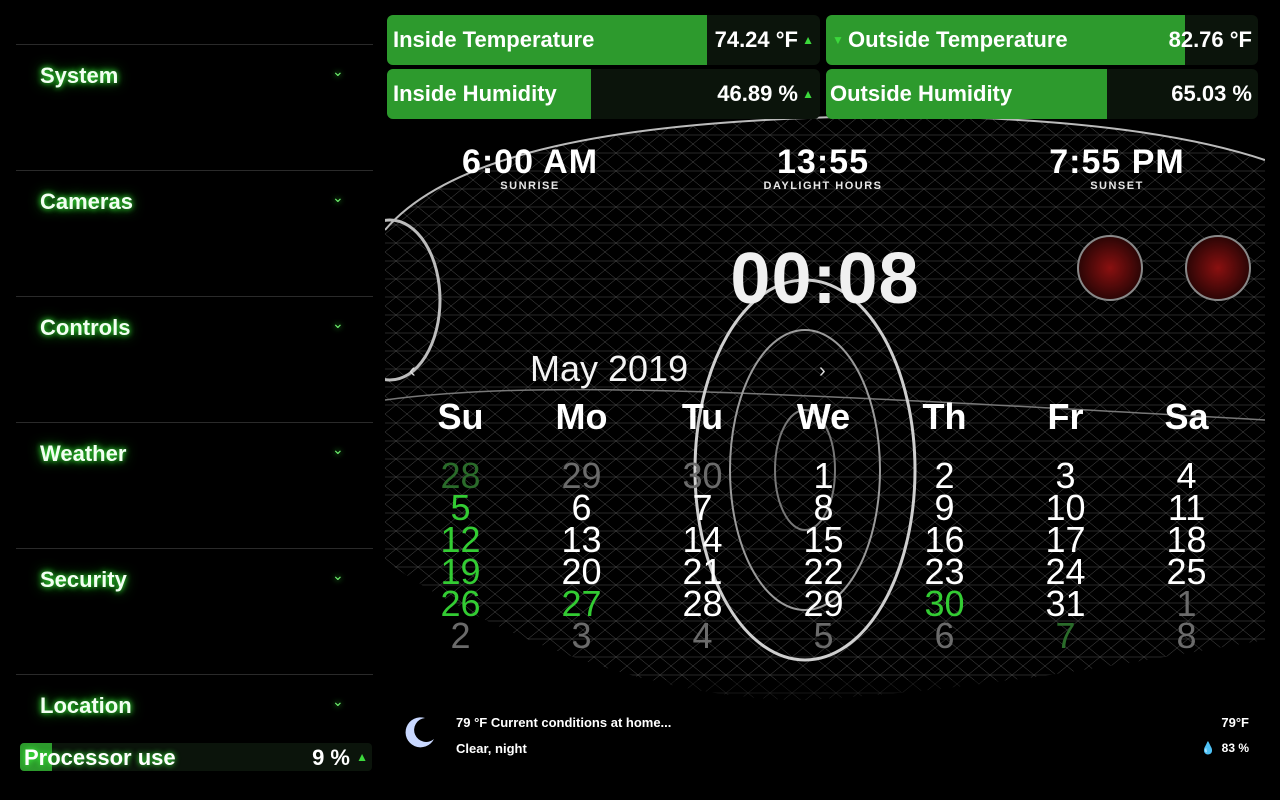 Image resolution: width=1280 pixels, height=800 pixels. Describe the element at coordinates (194, 233) in the screenshot. I see `sidebar-item-cameras: Cameras ⌄` at that location.